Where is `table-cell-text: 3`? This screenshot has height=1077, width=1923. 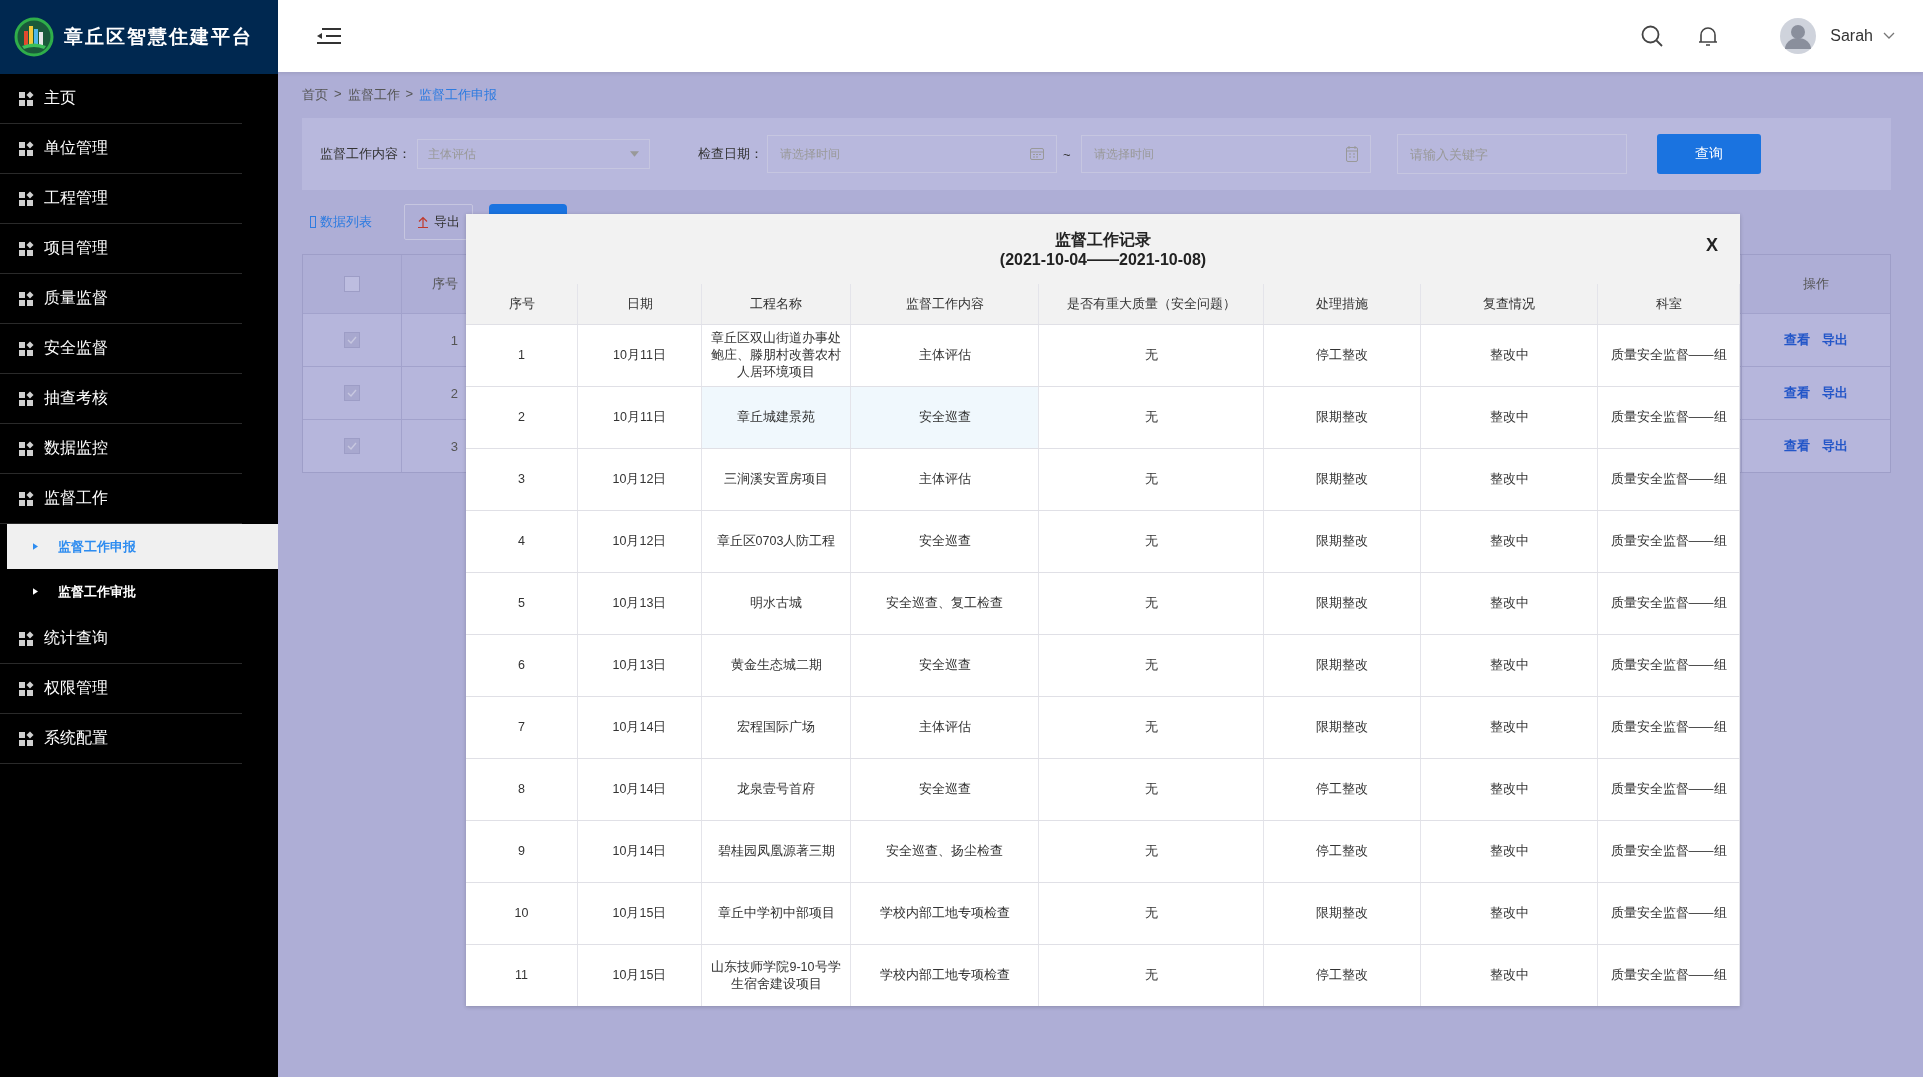 table-cell-text: 3 is located at coordinates (453, 446).